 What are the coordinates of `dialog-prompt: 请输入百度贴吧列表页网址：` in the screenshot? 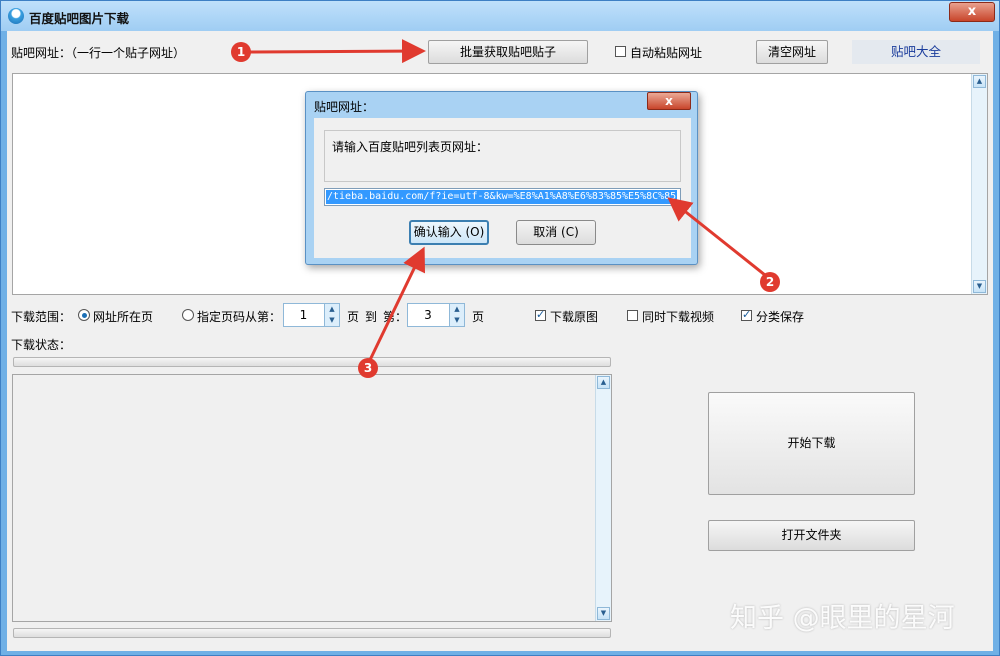 It's located at (410, 147).